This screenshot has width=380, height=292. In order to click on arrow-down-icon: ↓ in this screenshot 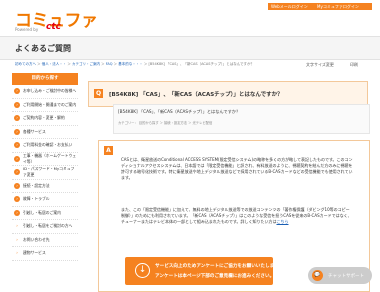, I will do `click(142, 270)`.